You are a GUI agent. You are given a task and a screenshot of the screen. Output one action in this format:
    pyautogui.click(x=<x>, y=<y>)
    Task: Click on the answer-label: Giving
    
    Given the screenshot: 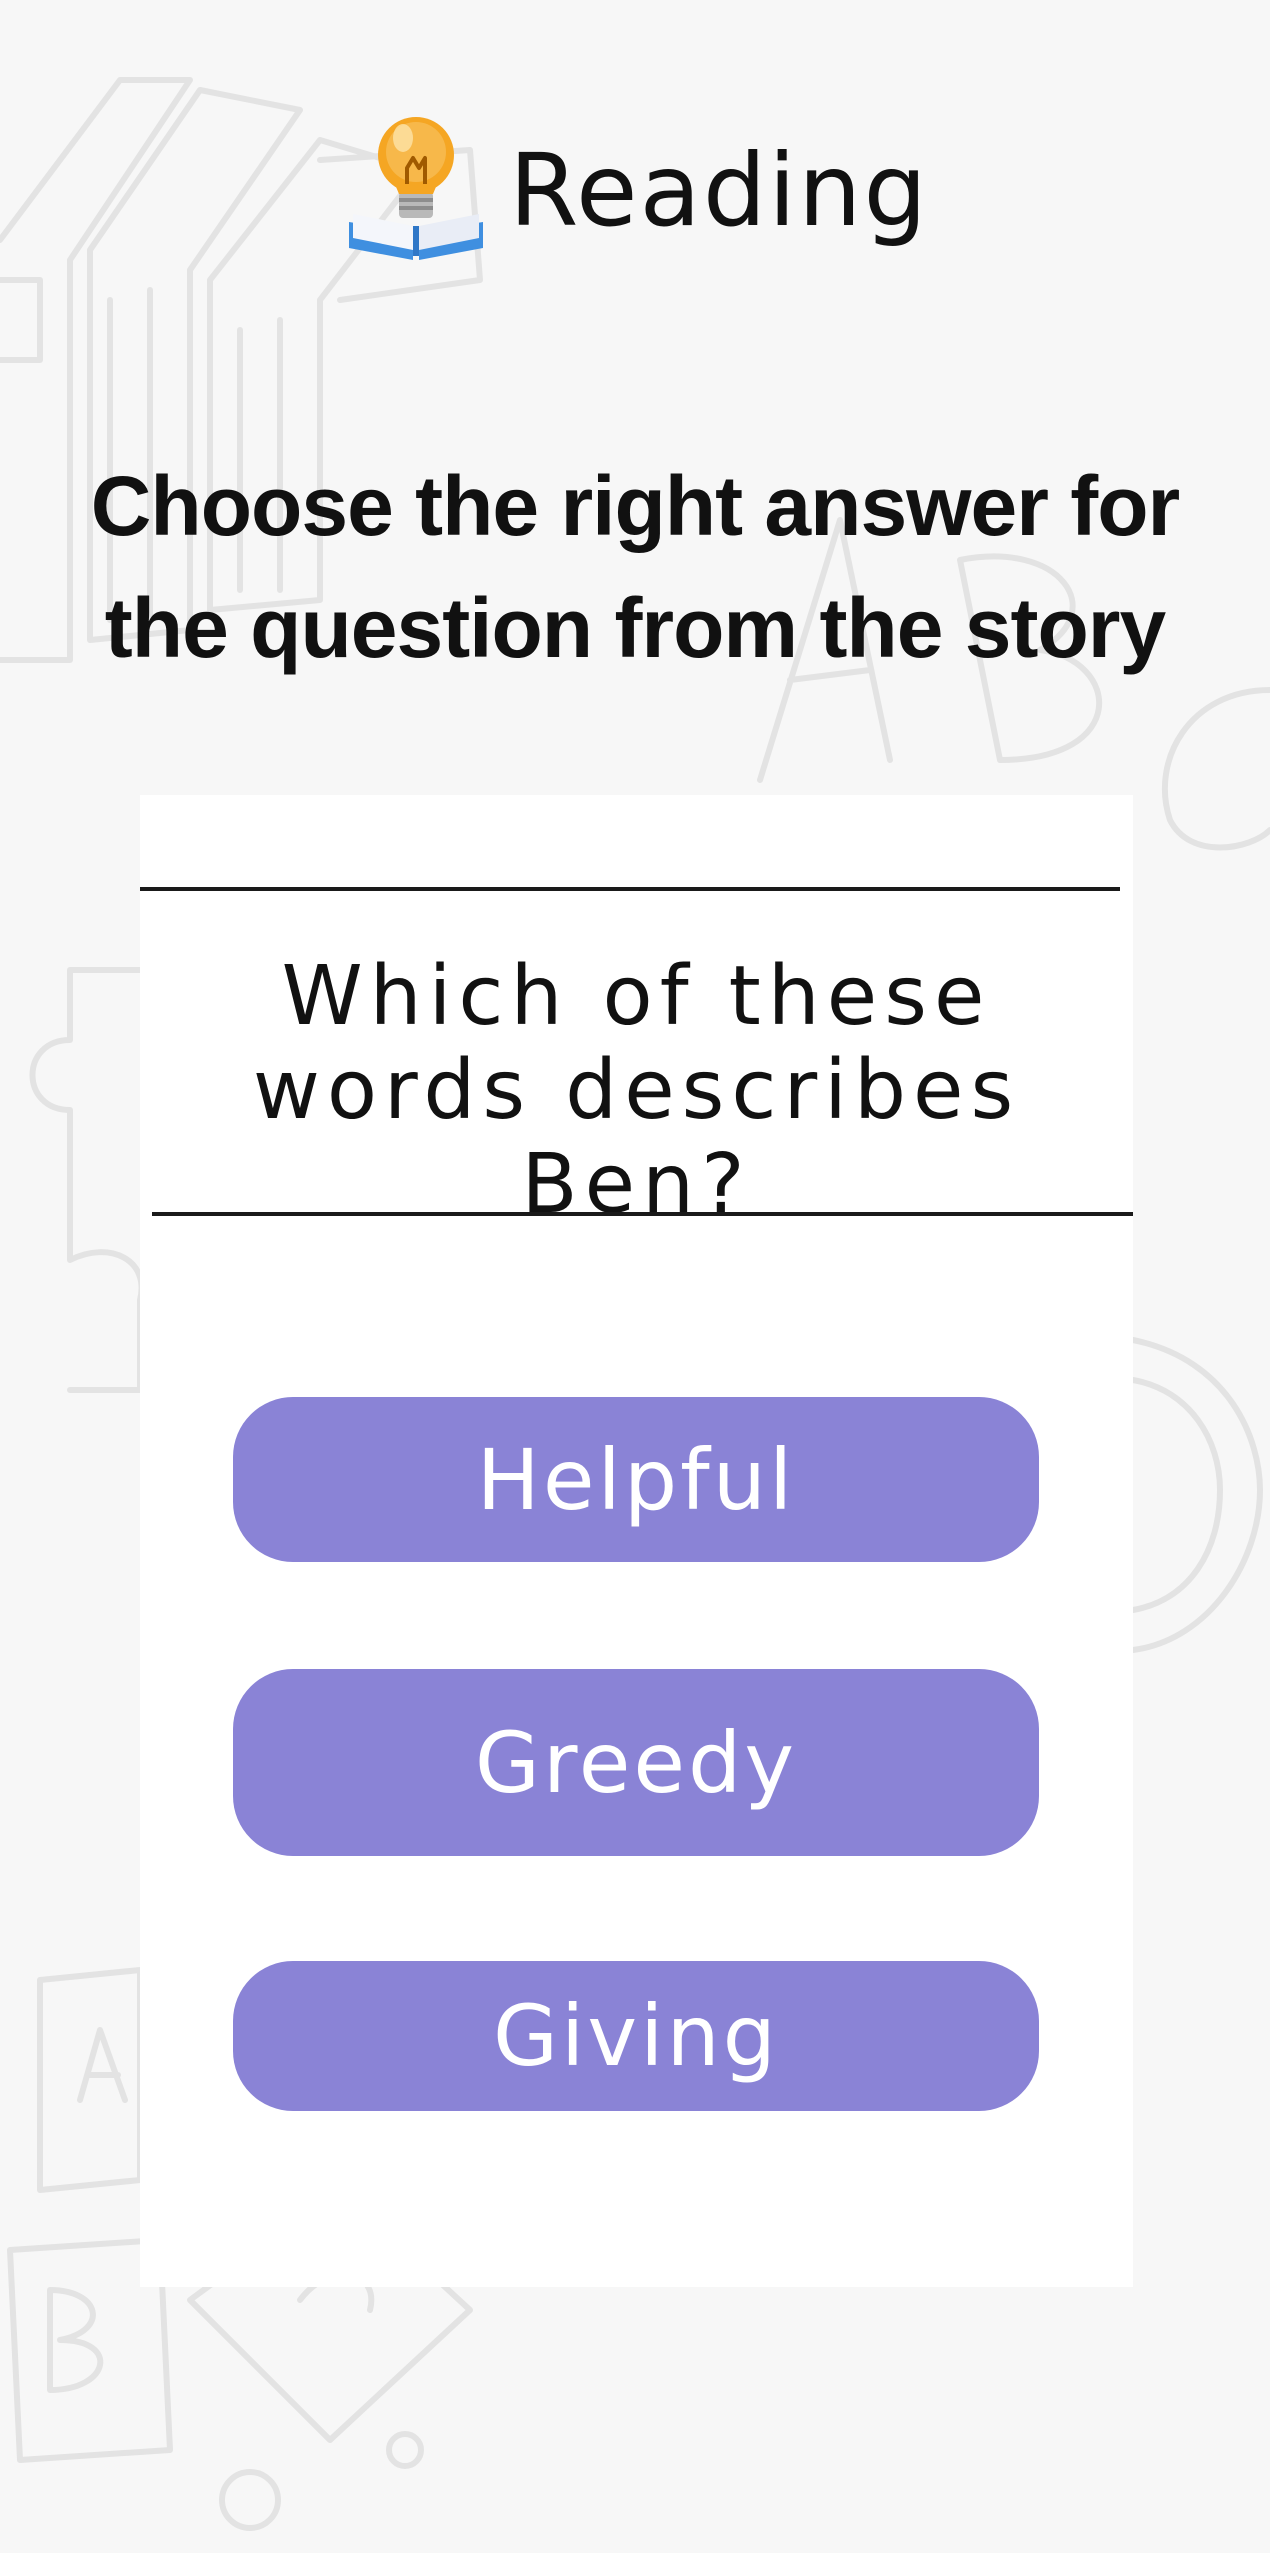 What is the action you would take?
    pyautogui.click(x=636, y=2036)
    